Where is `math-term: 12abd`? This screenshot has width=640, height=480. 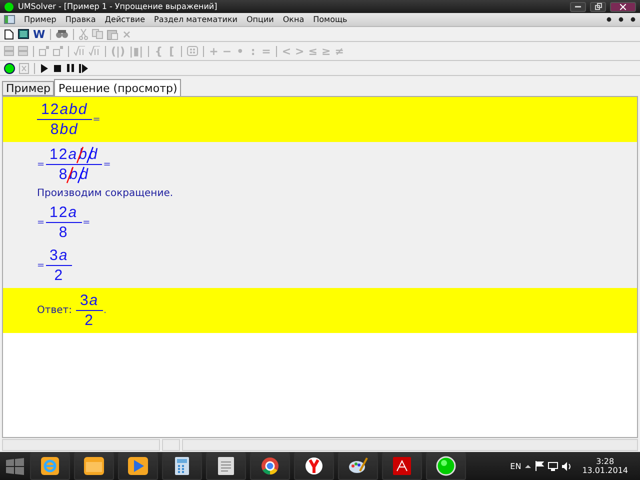
math-term: 12abd is located at coordinates (64, 109).